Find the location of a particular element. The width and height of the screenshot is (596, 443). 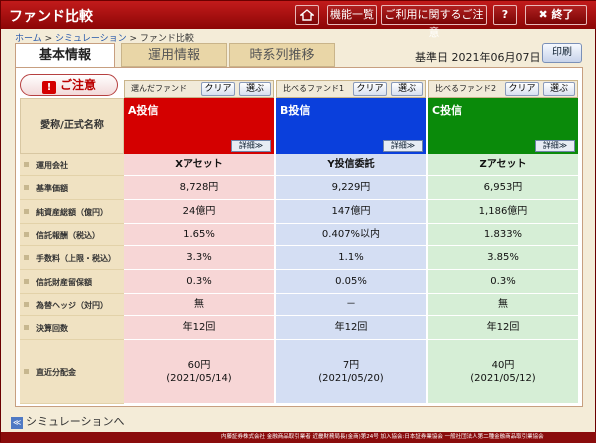

cell-a: Xアセット is located at coordinates (199, 165).